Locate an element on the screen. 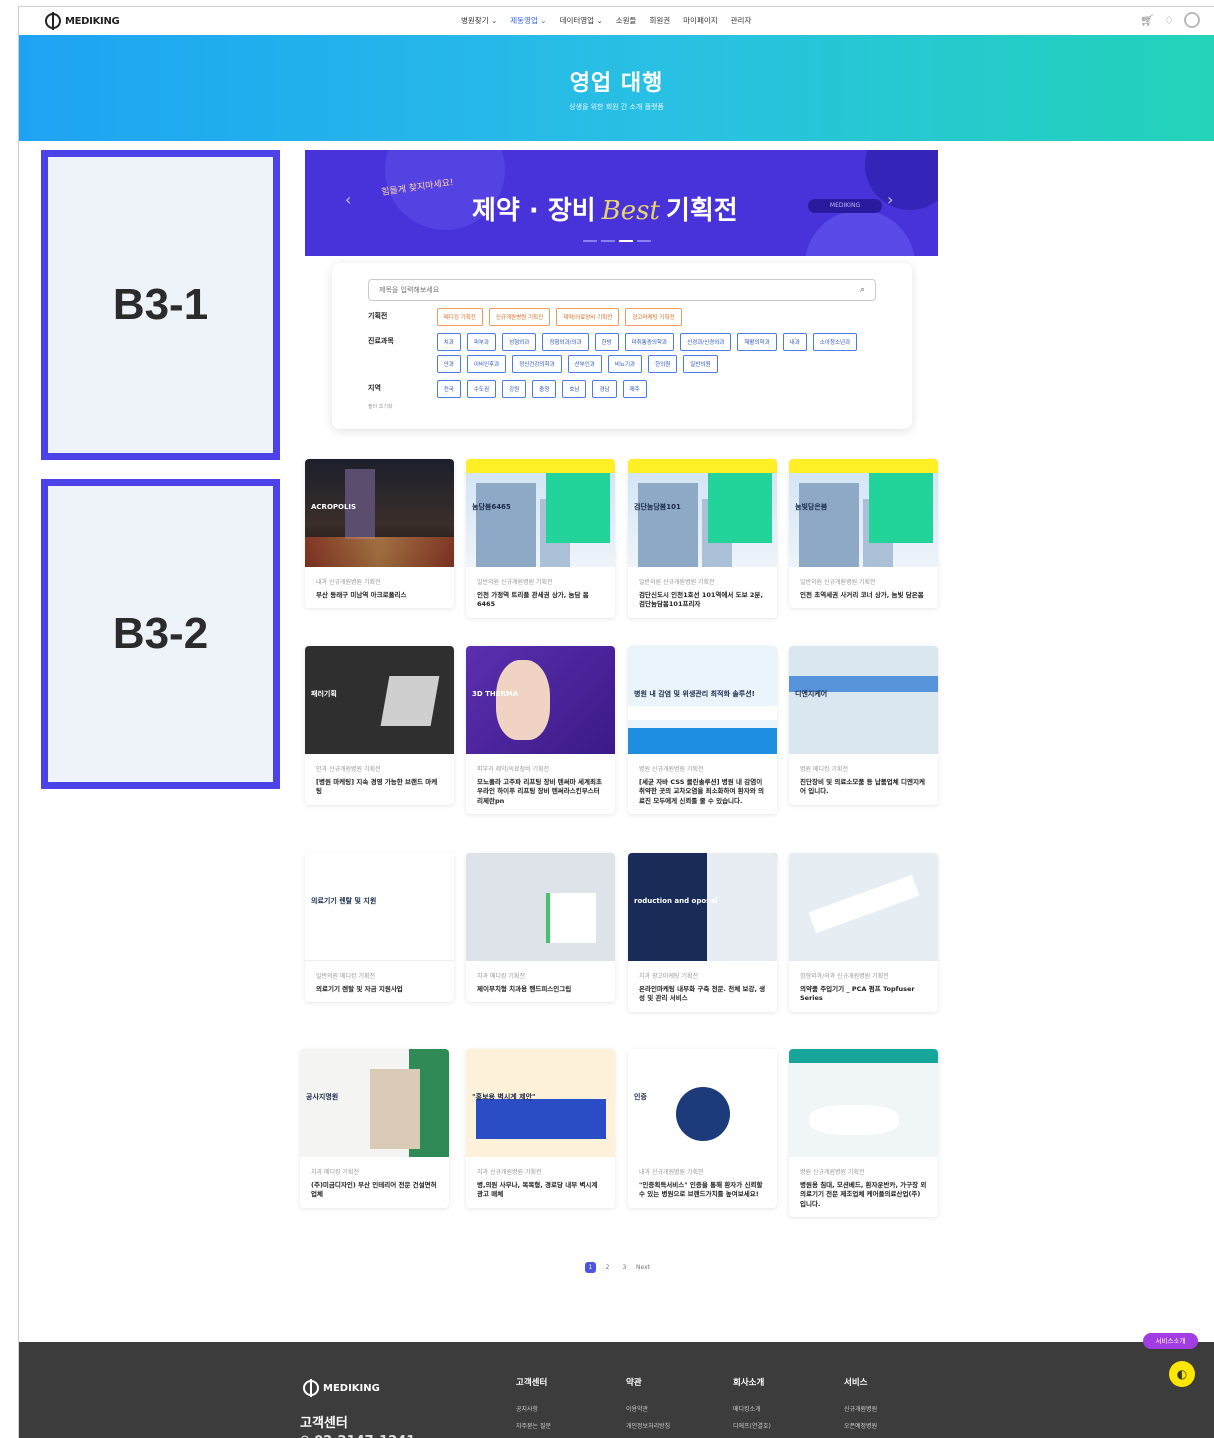 The height and width of the screenshot is (1438, 1214). bell-icon: ♢ is located at coordinates (1169, 20).